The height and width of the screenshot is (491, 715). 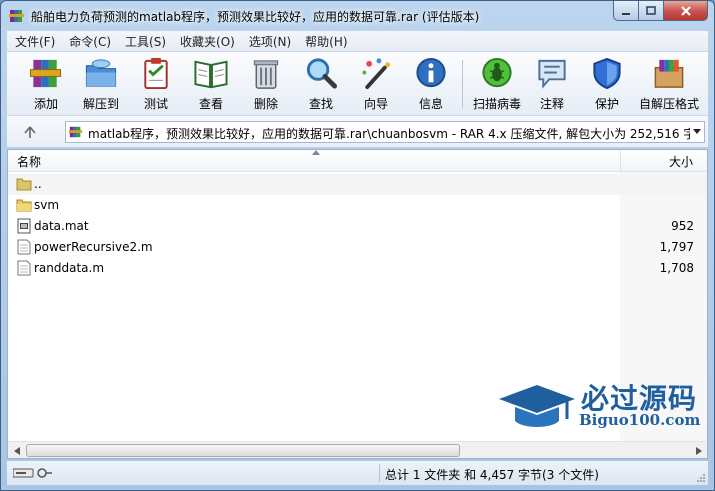 I want to click on info-label: 信息, so click(x=430, y=104).